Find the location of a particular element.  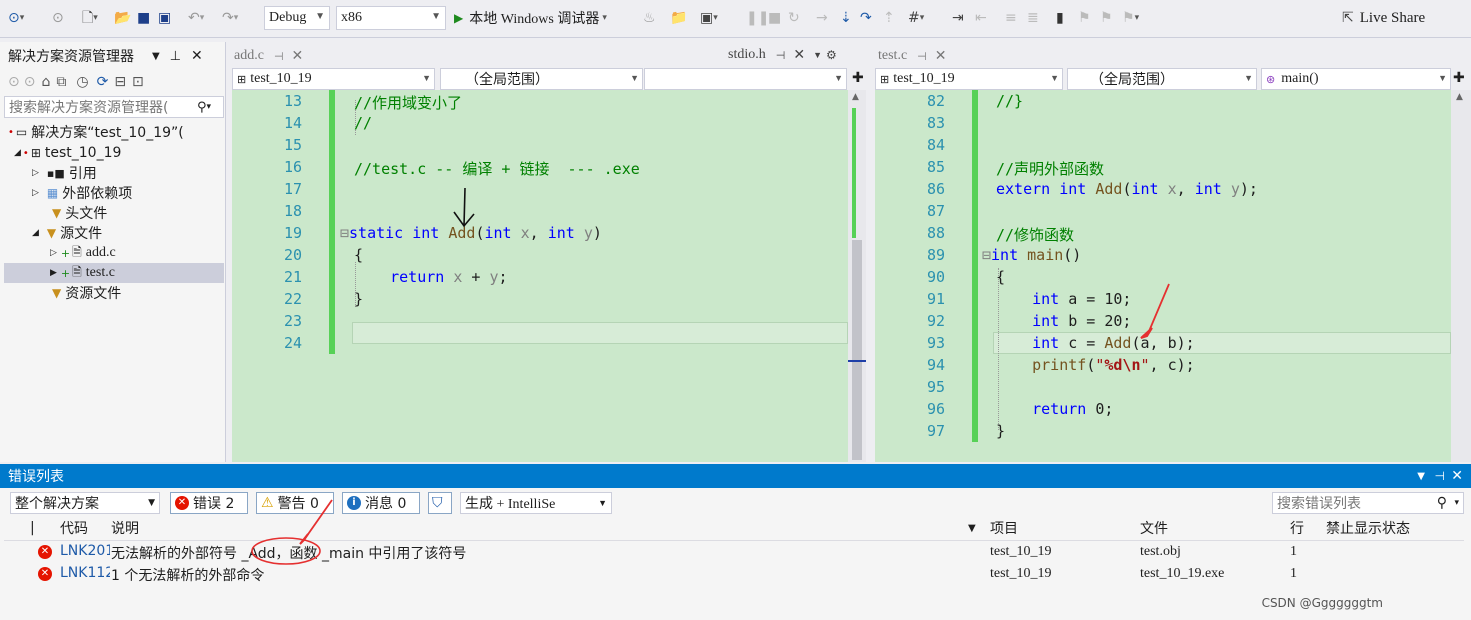

pending-changes-icon: ◷ is located at coordinates (82, 82).